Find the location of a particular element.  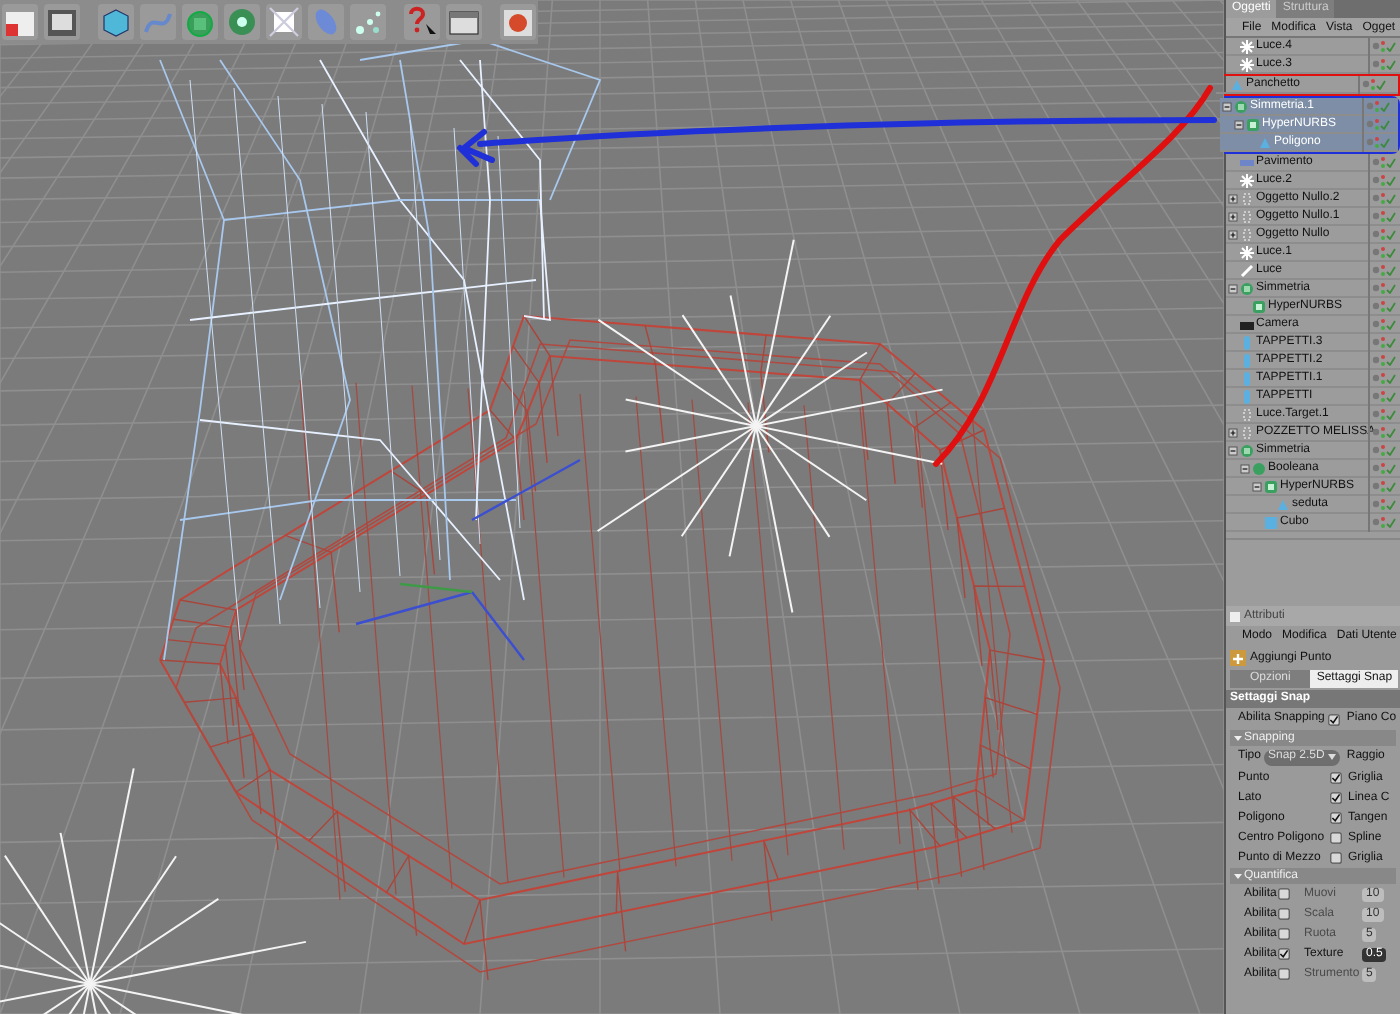

boolean-icon is located at coordinates (1259, 468).